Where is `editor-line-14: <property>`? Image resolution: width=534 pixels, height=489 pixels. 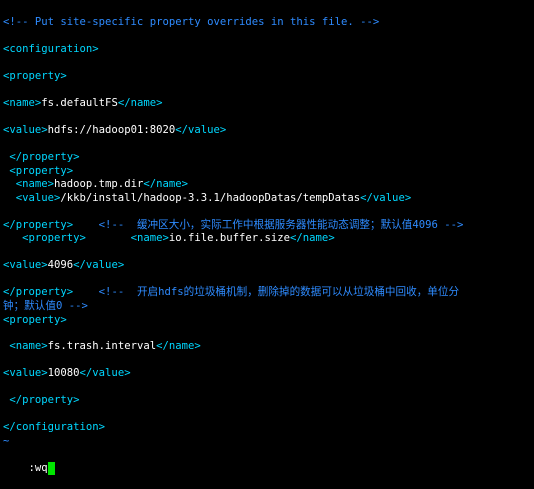 editor-line-14: <property> is located at coordinates (35, 321).